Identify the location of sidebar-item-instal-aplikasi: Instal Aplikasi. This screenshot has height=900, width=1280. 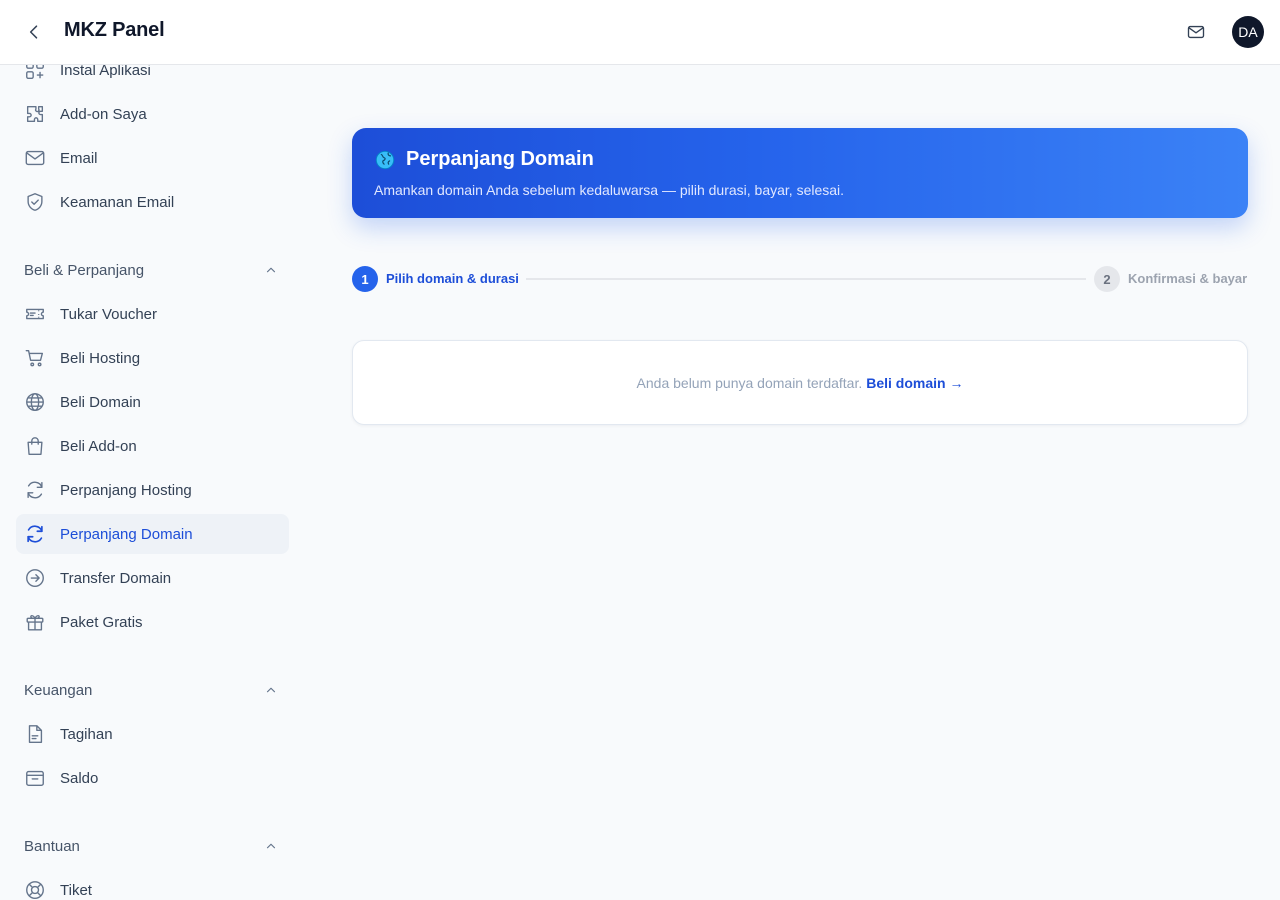
(152, 77).